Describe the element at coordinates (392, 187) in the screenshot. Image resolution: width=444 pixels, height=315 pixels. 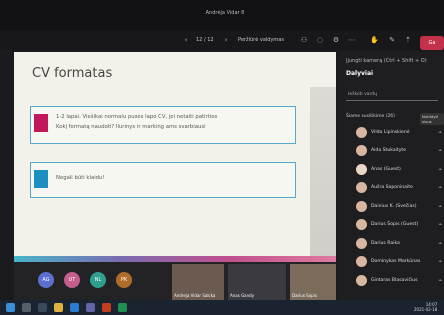
I see `participant-name: Aušra Saponinaite` at that location.